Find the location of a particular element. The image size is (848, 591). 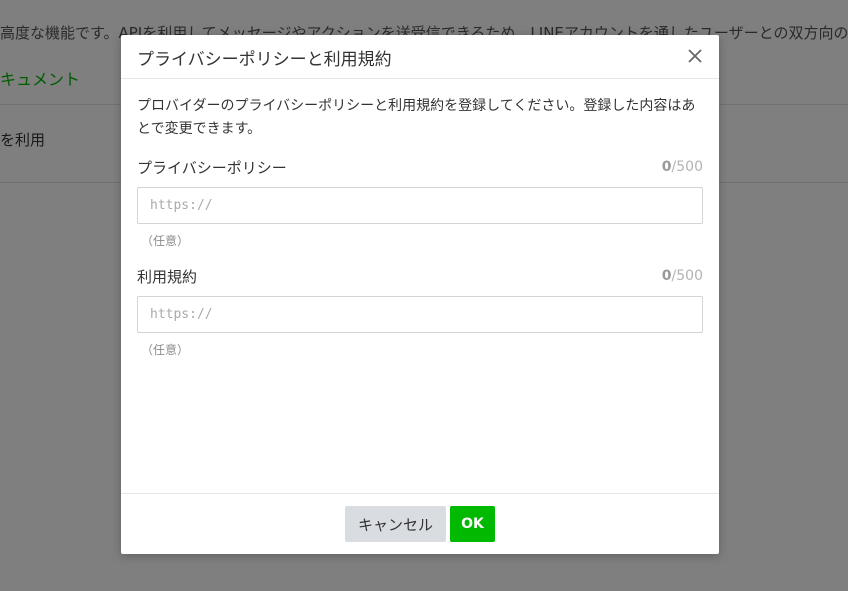

terms-of-use-char-max: /500 is located at coordinates (687, 276).